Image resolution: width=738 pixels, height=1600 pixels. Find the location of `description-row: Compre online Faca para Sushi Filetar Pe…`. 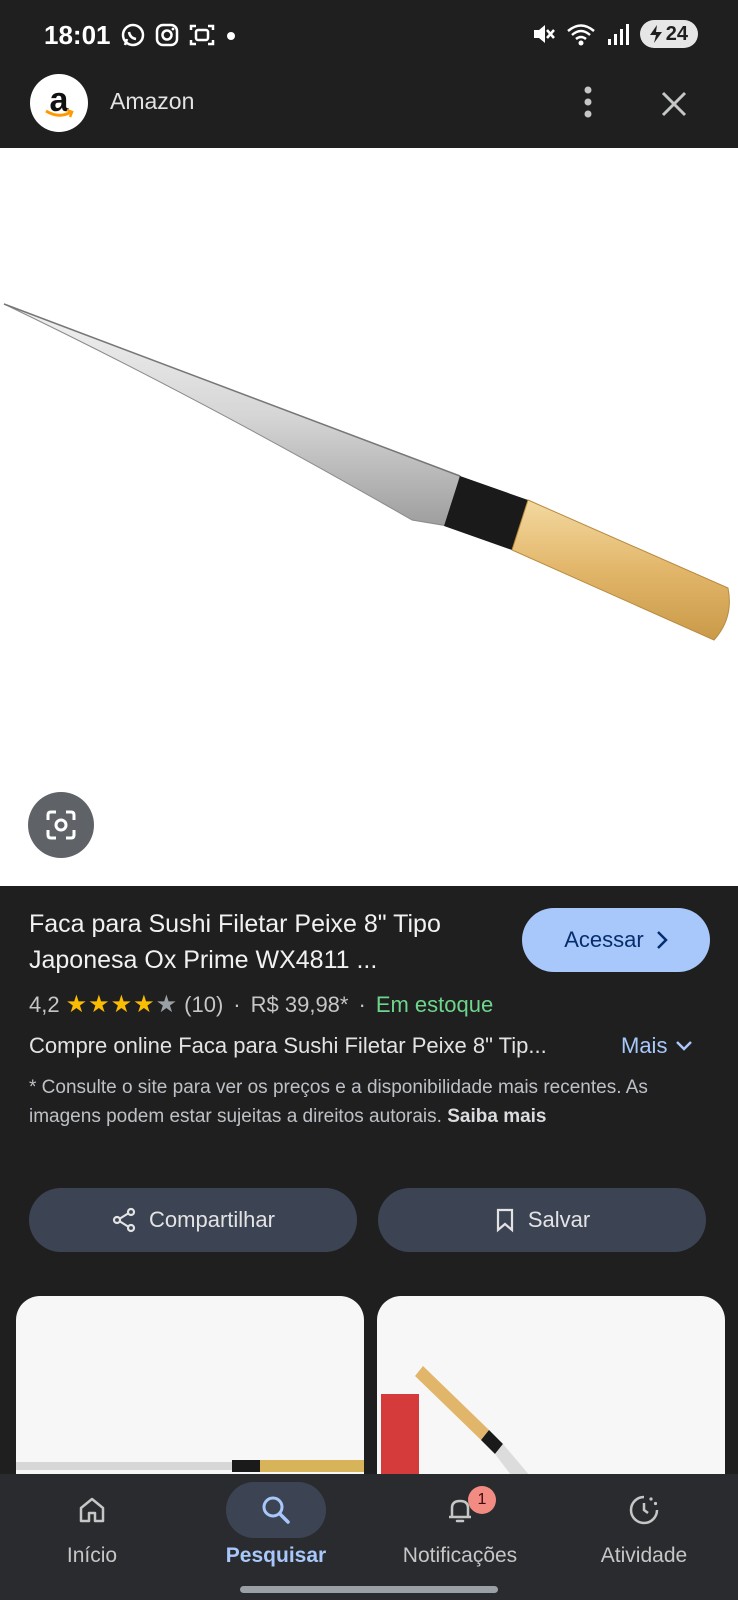

description-row: Compre online Faca para Sushi Filetar Pe… is located at coordinates (374, 1046).